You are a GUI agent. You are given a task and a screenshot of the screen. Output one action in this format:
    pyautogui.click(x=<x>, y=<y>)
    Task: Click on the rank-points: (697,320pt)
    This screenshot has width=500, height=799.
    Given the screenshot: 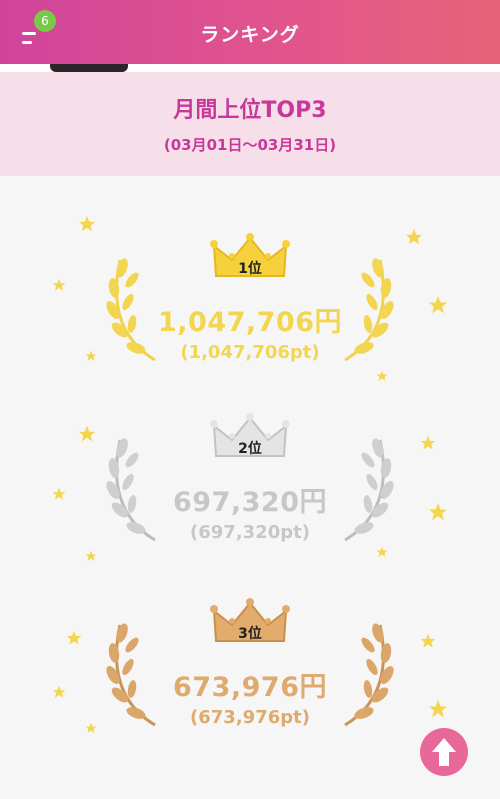 What is the action you would take?
    pyautogui.click(x=250, y=532)
    